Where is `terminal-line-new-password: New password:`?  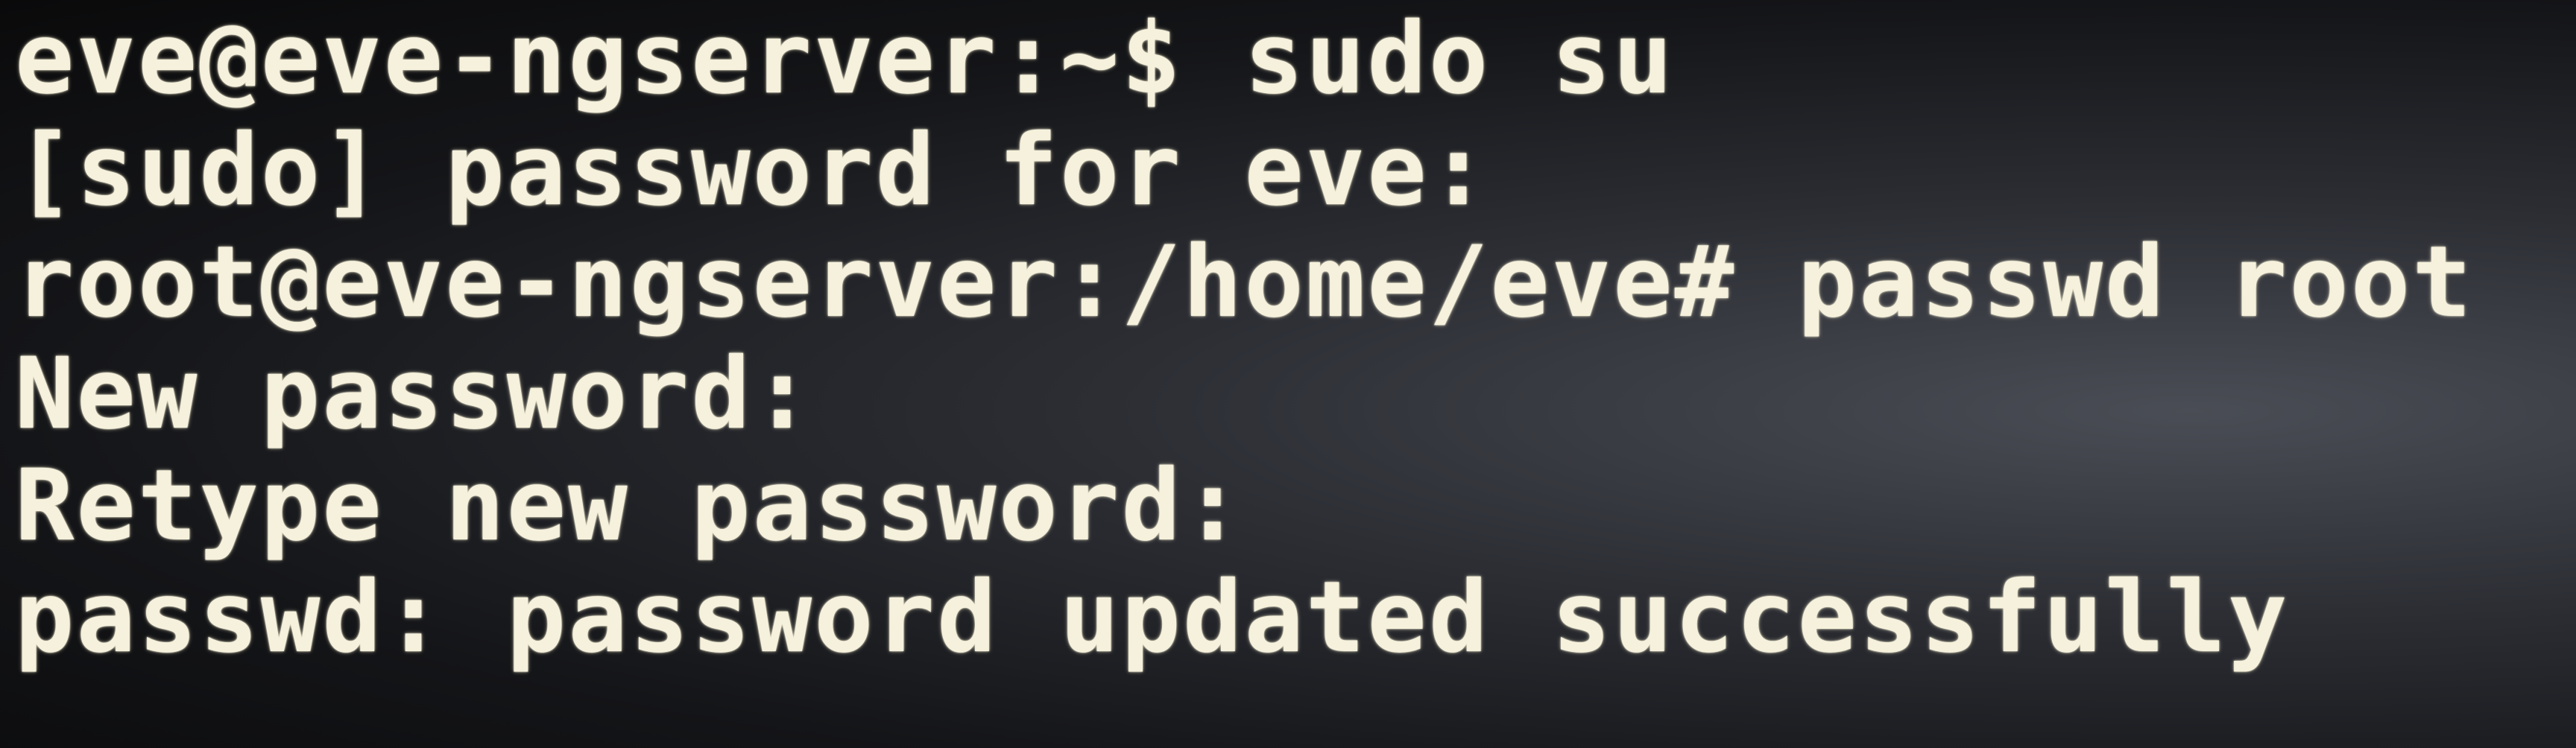 terminal-line-new-password: New password: is located at coordinates (415, 394).